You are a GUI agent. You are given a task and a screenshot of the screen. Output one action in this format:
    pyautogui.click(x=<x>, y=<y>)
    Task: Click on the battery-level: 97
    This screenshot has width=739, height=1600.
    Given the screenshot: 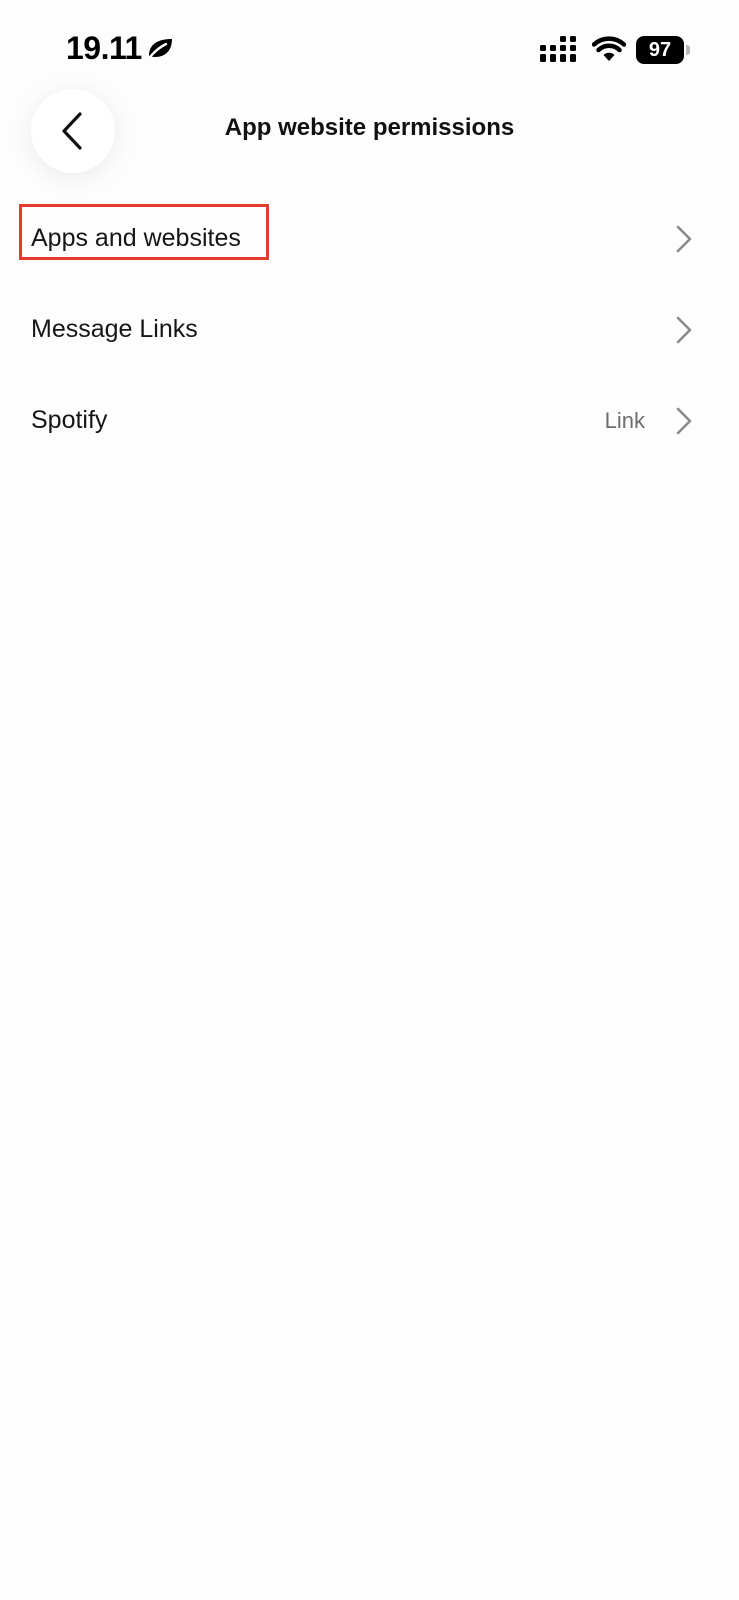 What is the action you would take?
    pyautogui.click(x=660, y=50)
    